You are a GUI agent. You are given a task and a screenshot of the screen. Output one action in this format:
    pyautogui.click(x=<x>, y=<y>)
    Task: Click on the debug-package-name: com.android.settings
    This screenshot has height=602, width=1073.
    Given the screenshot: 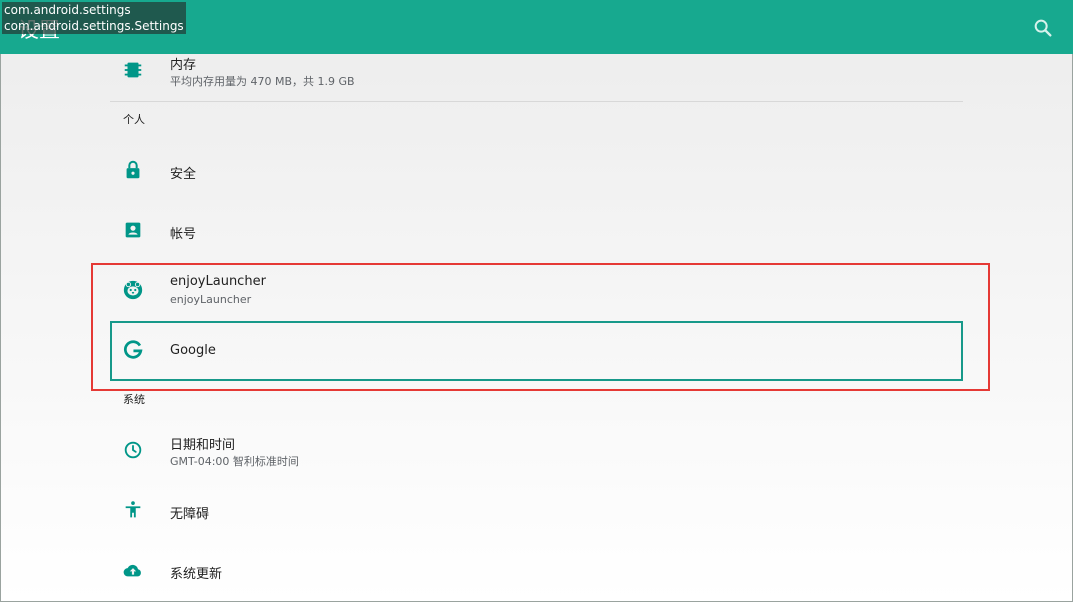 What is the action you would take?
    pyautogui.click(x=67, y=10)
    